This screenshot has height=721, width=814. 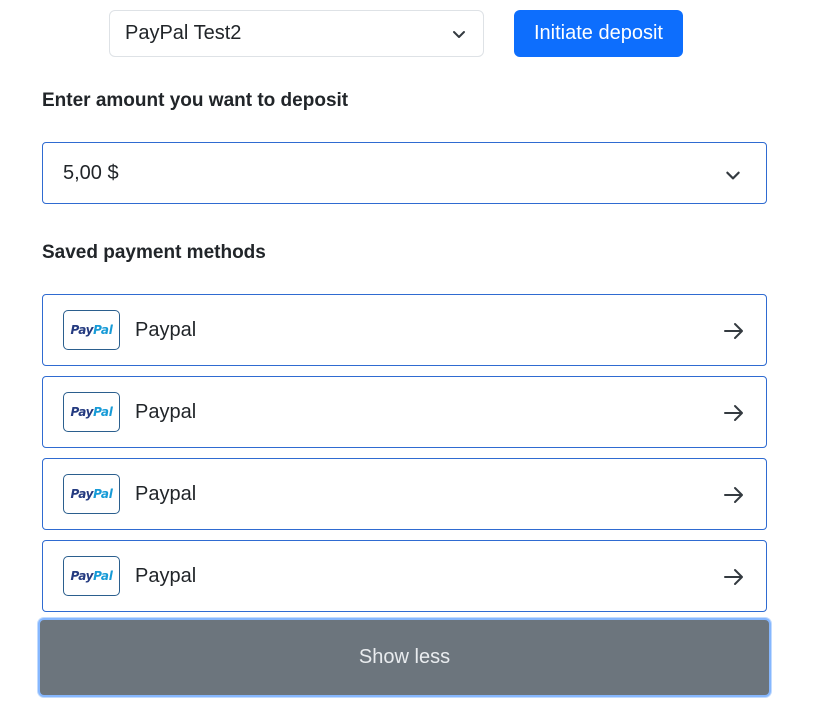 What do you see at coordinates (183, 33) in the screenshot?
I see `account-select-value: PayPal Test2` at bounding box center [183, 33].